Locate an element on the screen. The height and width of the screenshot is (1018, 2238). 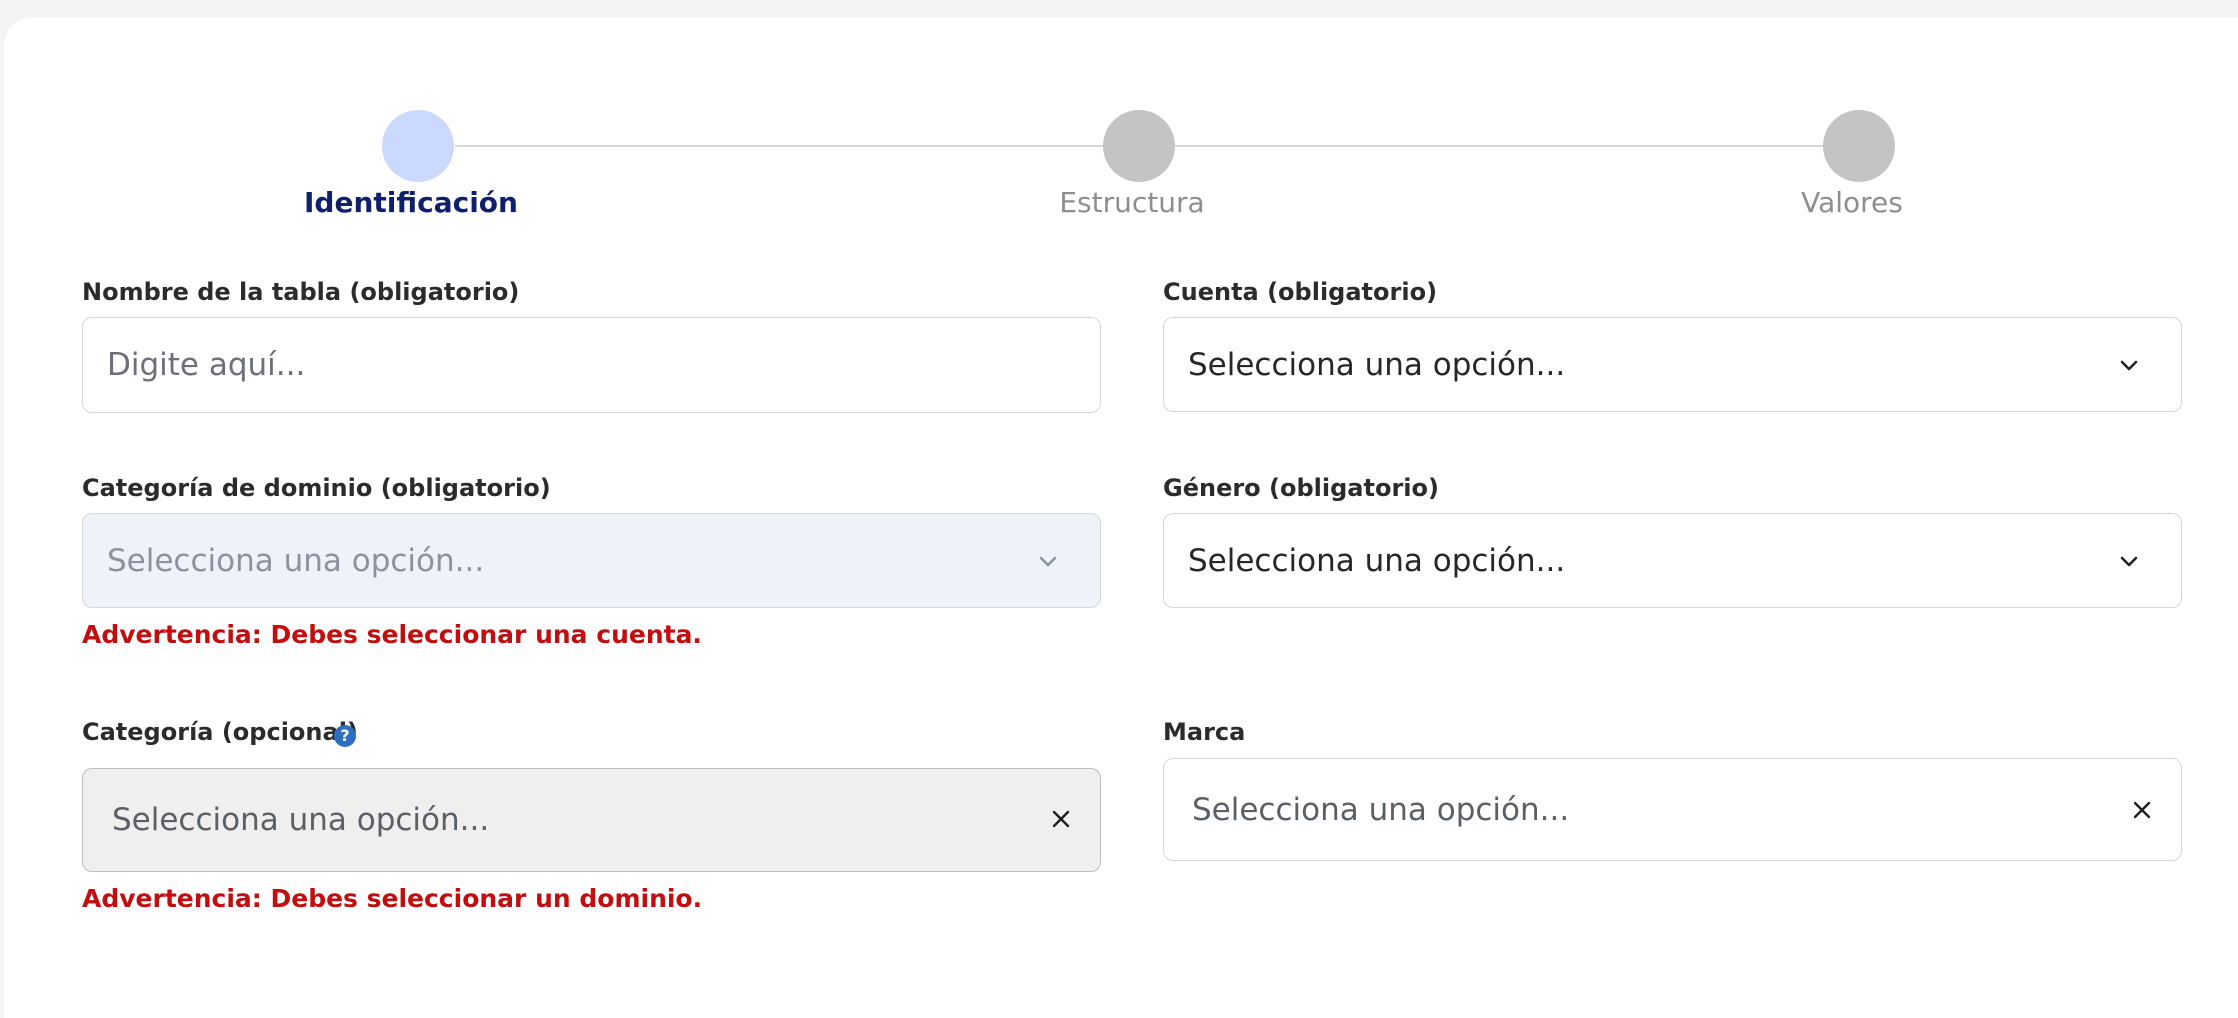
account-label: Cuenta (obligatorio) is located at coordinates (1300, 292).